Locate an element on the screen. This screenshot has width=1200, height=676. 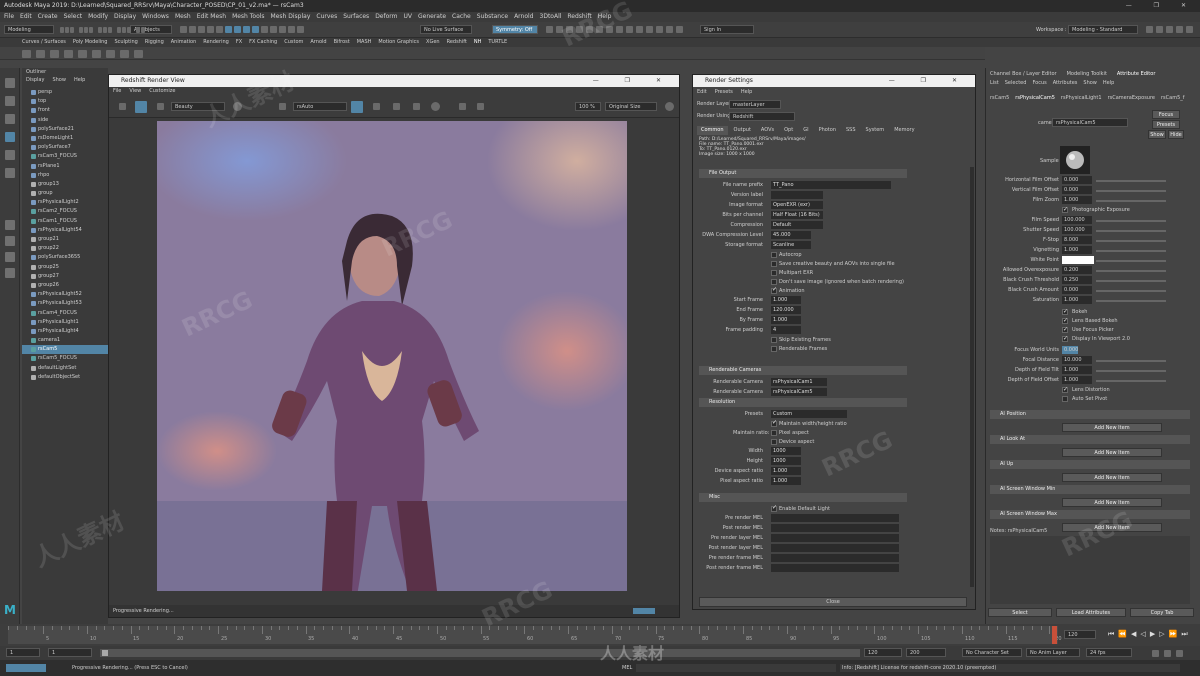
setting-field: rsPhysicalCam1 is located at coordinates (799, 382).